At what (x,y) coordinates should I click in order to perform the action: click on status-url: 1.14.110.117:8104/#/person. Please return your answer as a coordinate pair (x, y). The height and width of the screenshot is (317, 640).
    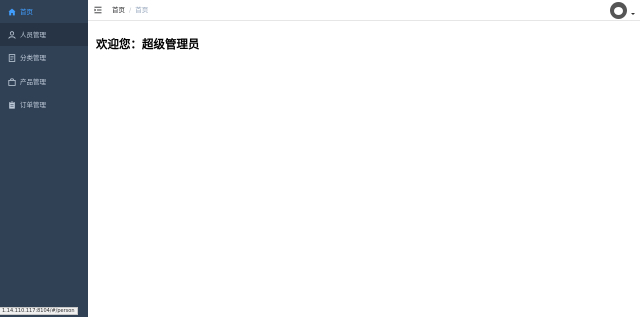
    Looking at the image, I should click on (39, 311).